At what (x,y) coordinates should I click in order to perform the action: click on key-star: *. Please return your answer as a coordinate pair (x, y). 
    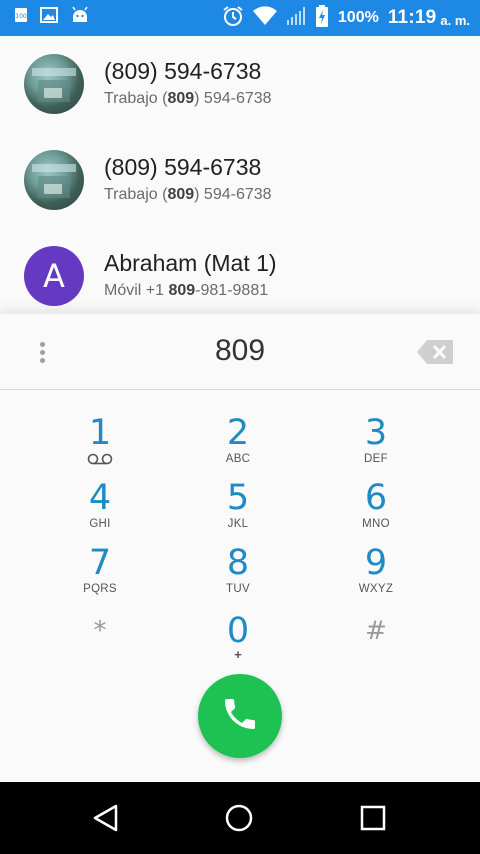
    Looking at the image, I should click on (100, 644).